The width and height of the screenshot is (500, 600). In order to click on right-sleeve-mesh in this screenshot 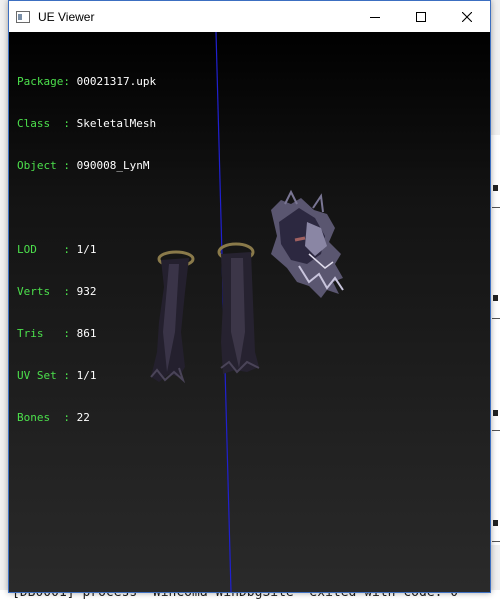, I will do `click(238, 308)`.